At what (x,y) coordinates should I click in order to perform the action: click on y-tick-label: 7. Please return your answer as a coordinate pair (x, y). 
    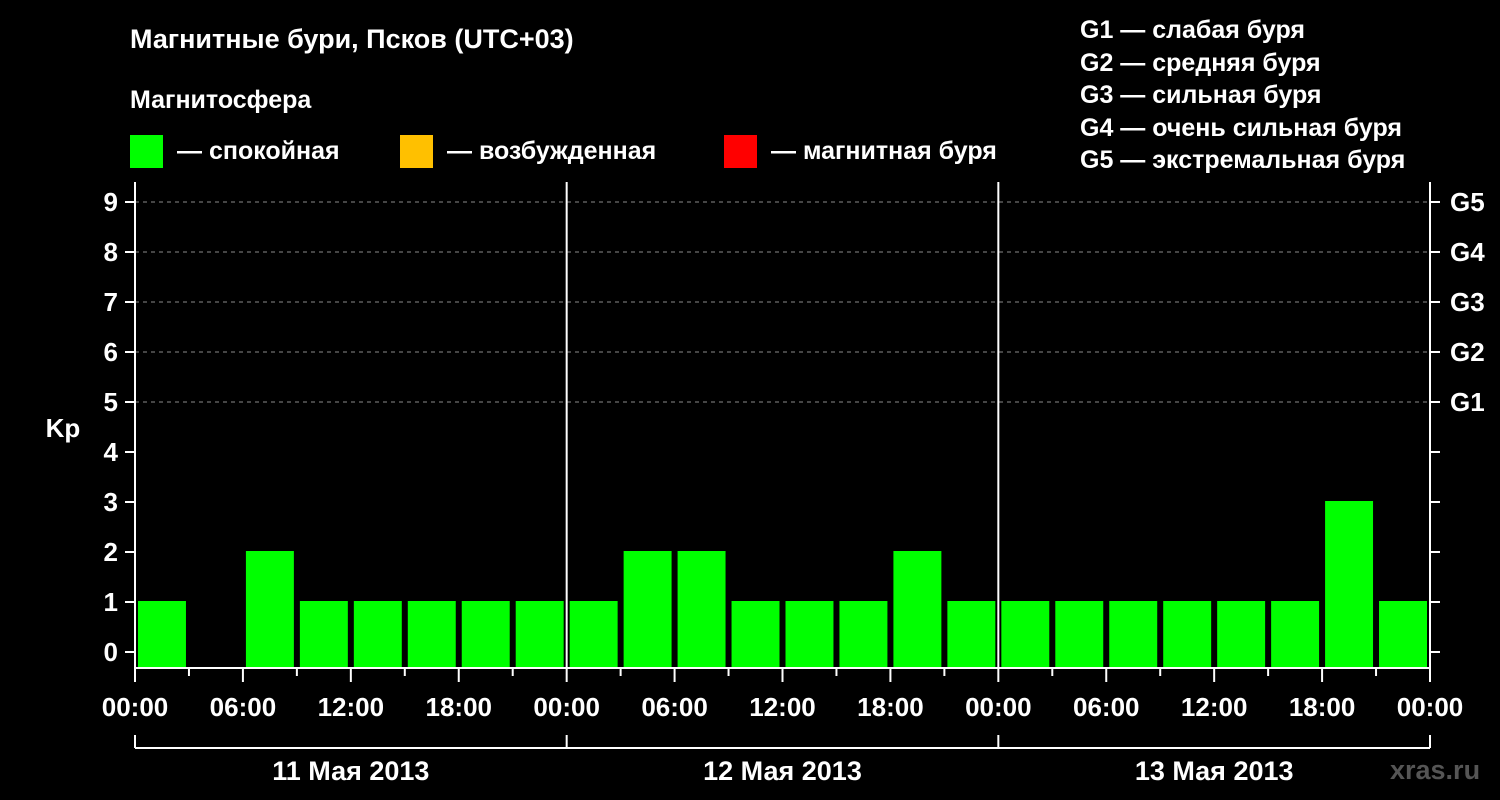
    Looking at the image, I should click on (111, 302).